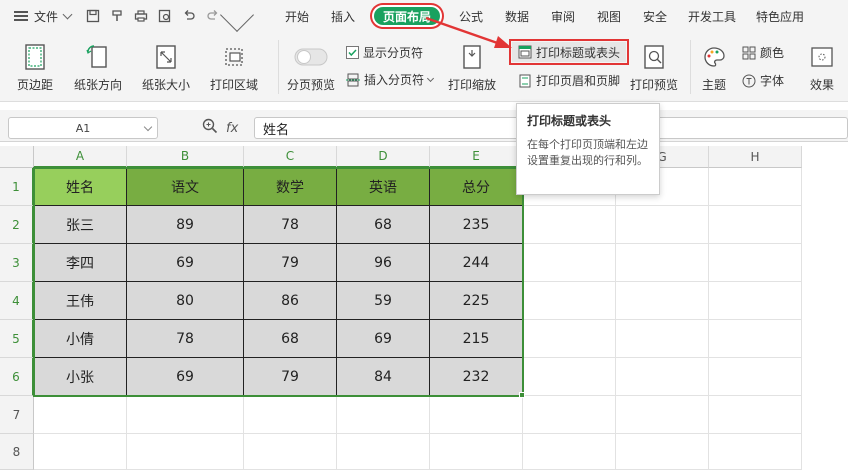  What do you see at coordinates (80, 263) in the screenshot?
I see `cell-a3: 李四` at bounding box center [80, 263].